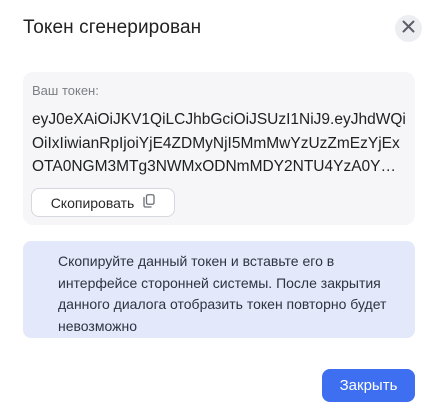  What do you see at coordinates (368, 385) in the screenshot?
I see `close-button: Закрыть` at bounding box center [368, 385].